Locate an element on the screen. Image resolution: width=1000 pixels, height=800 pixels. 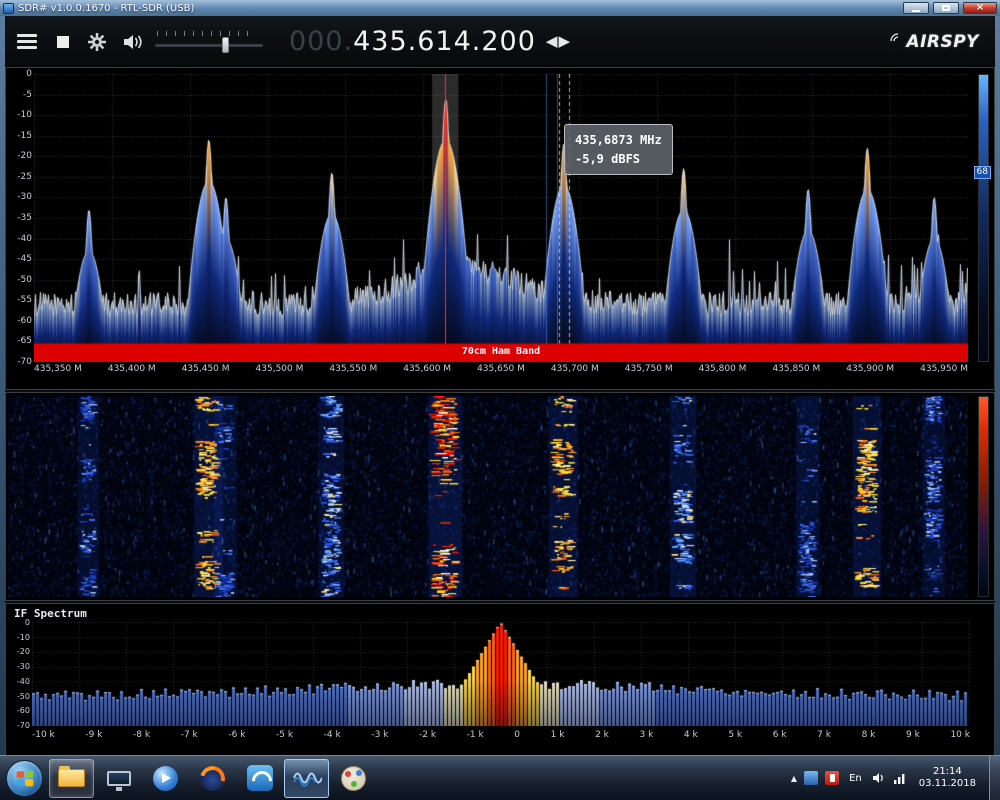
volume-slider is located at coordinates (209, 42).